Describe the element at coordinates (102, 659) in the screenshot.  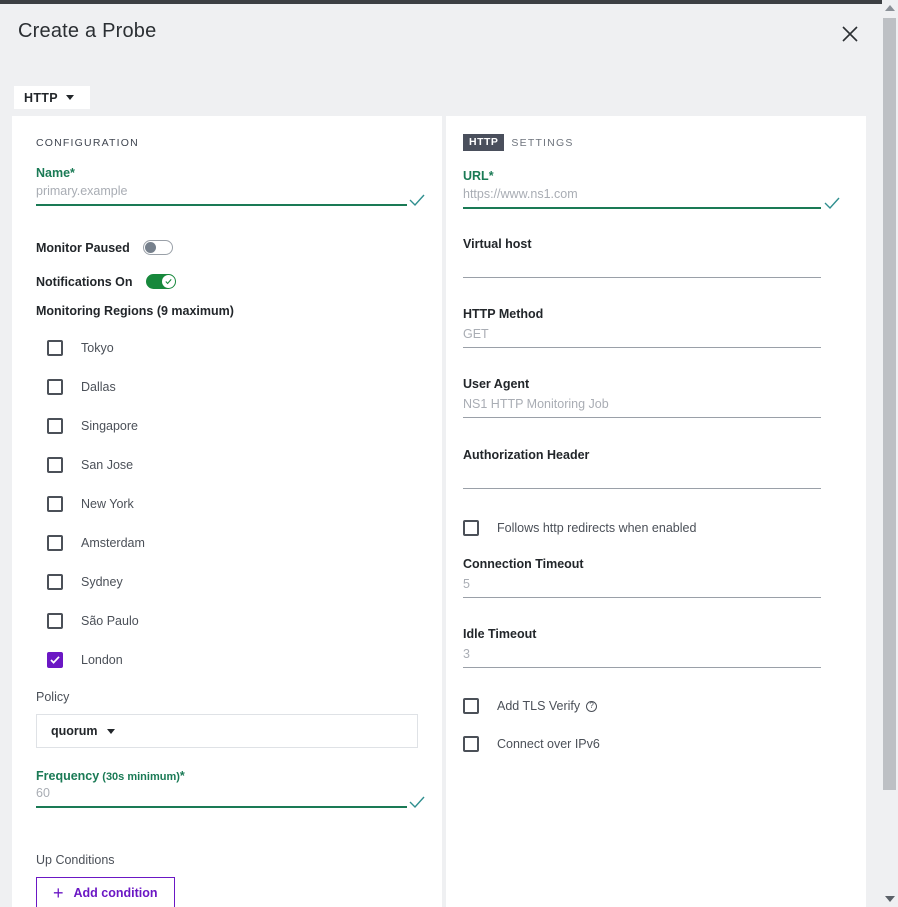
I see `region-label: London` at that location.